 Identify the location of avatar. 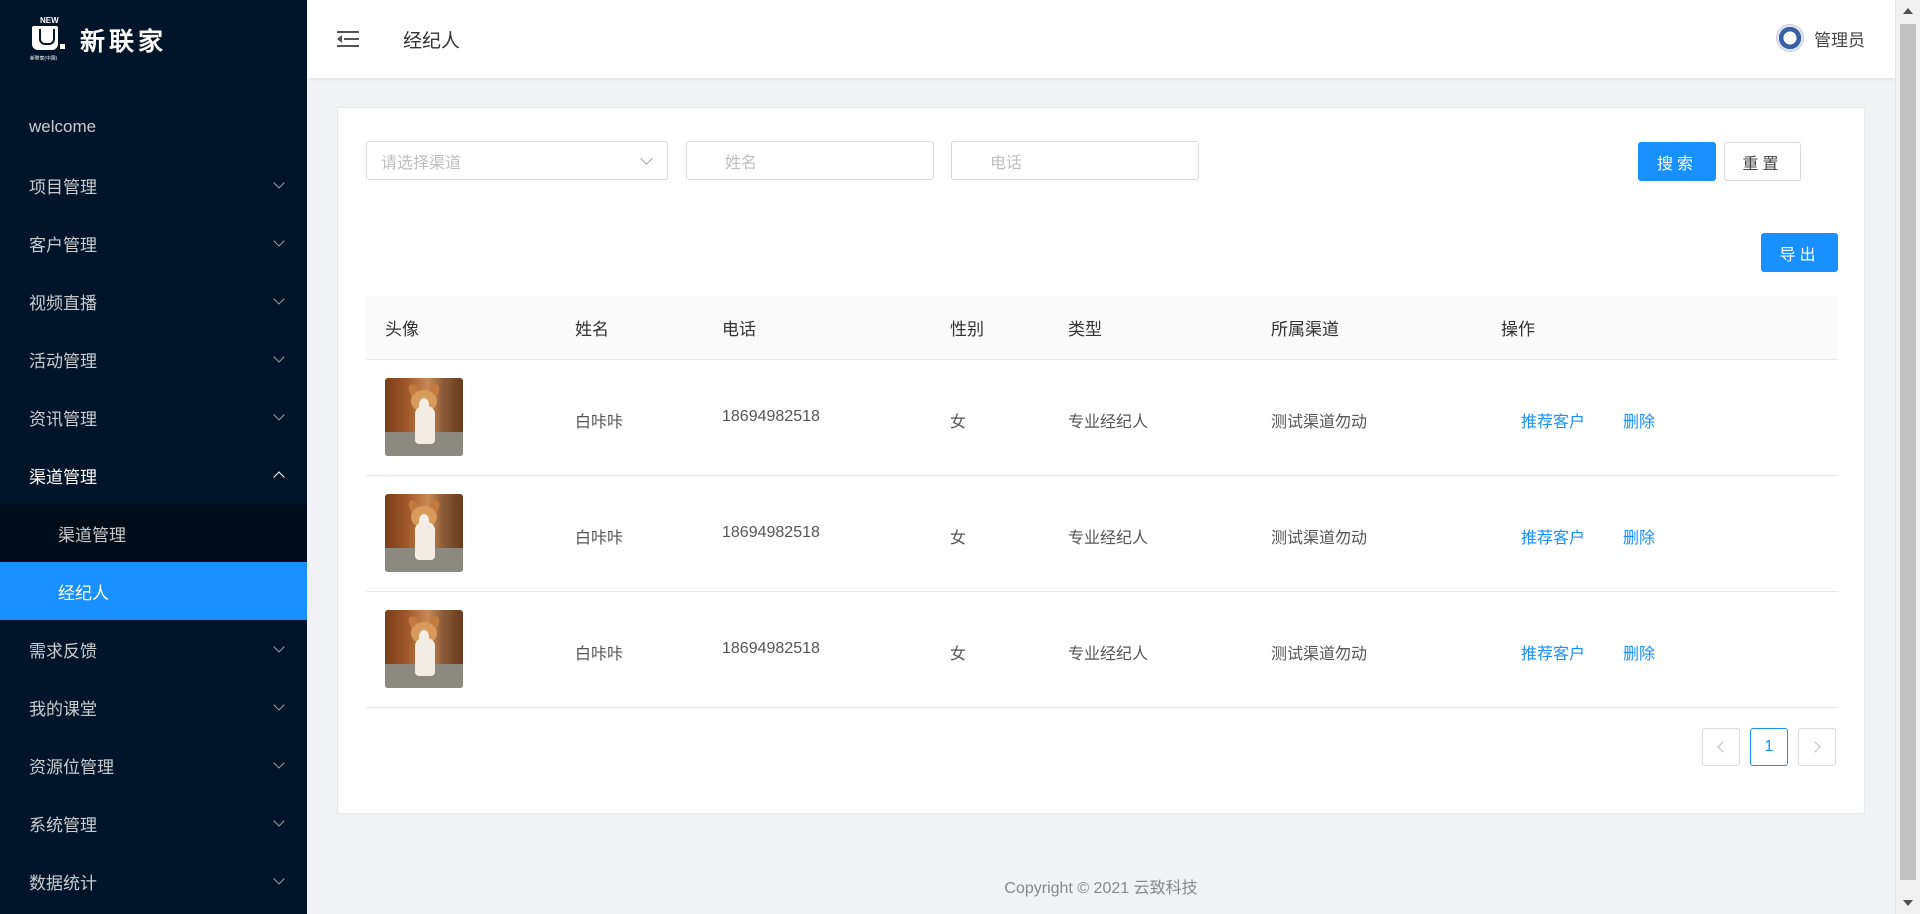
(1790, 38).